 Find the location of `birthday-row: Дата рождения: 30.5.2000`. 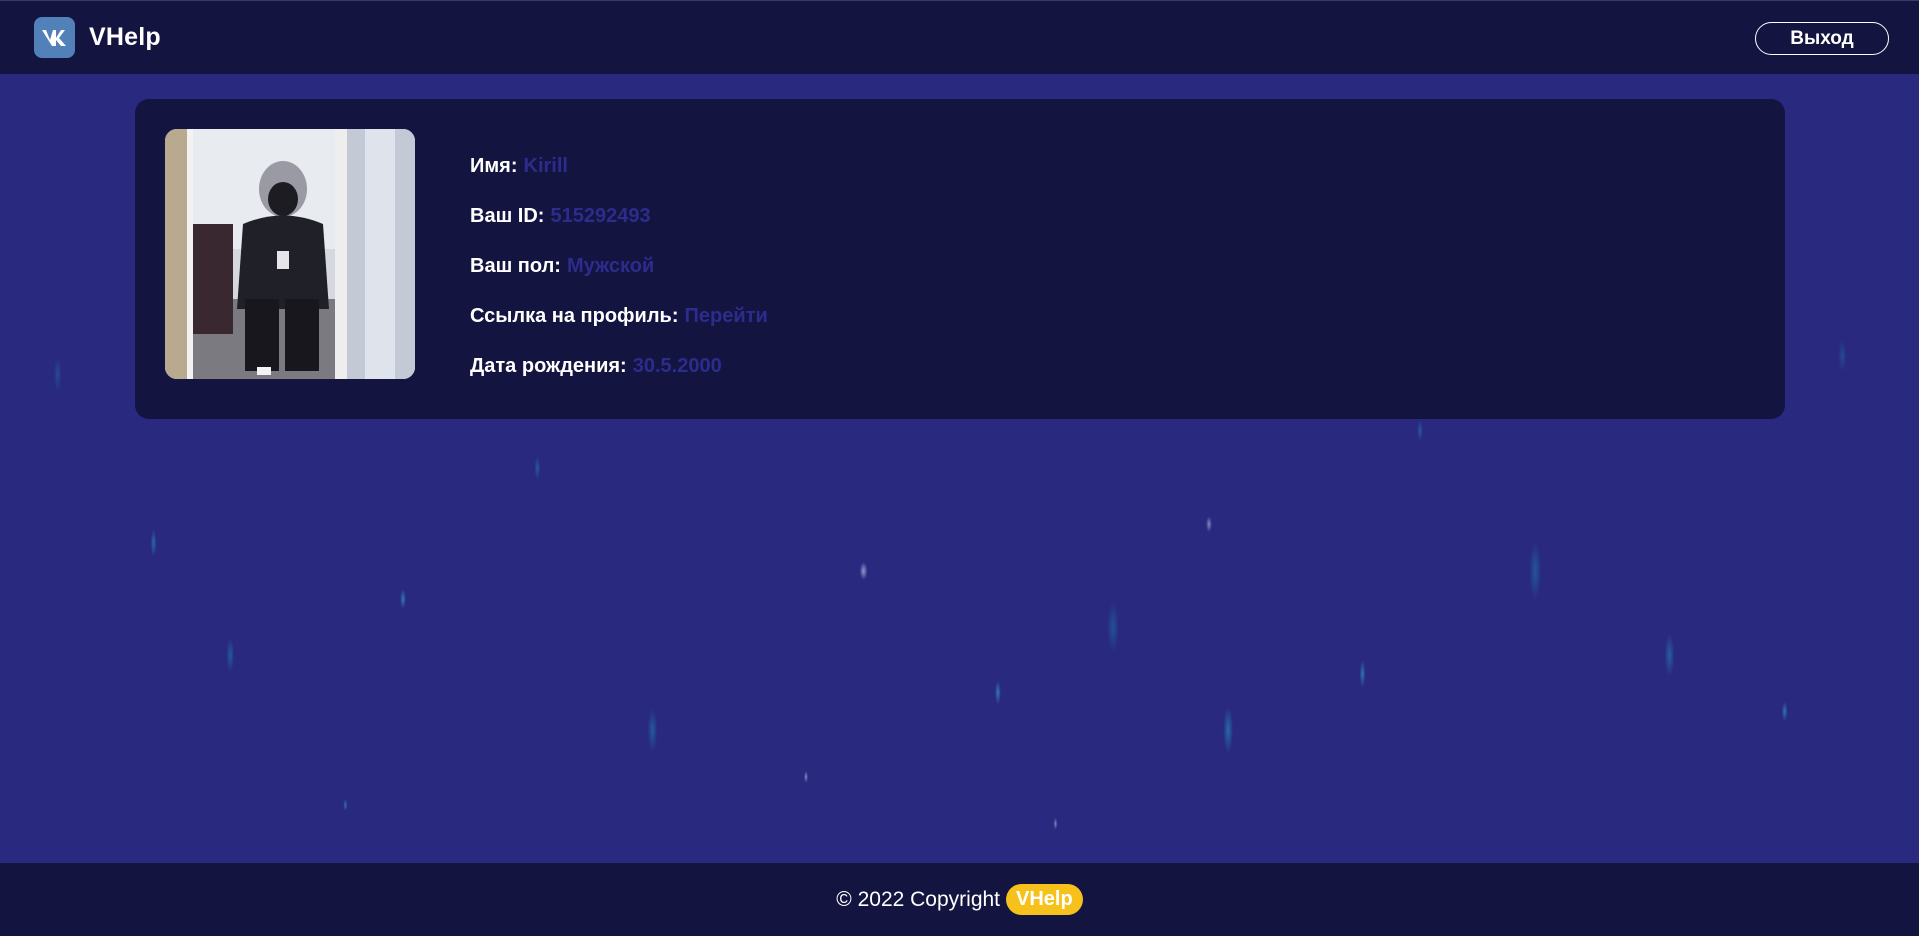

birthday-row: Дата рождения: 30.5.2000 is located at coordinates (619, 366).